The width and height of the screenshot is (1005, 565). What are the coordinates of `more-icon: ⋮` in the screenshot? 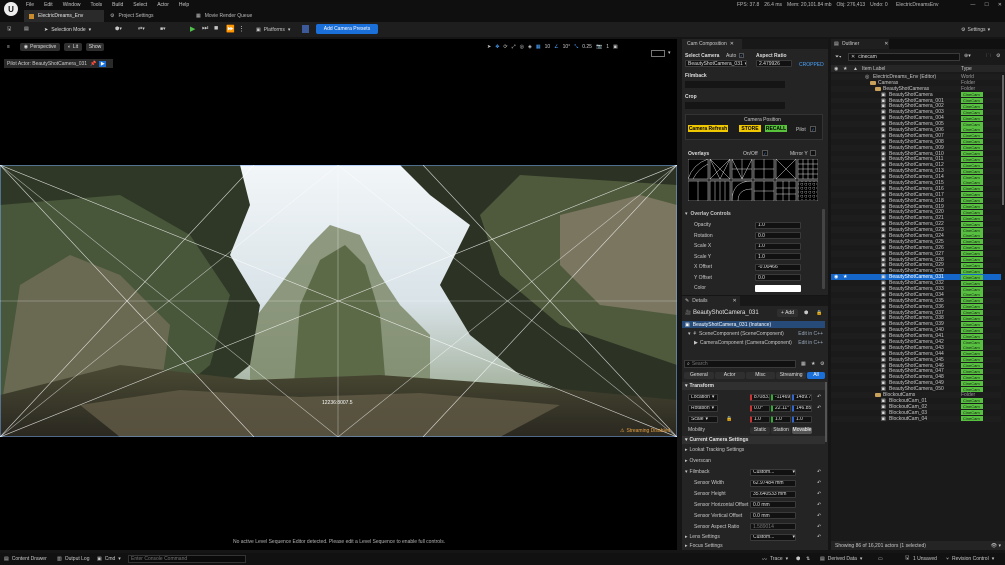 It's located at (241, 29).